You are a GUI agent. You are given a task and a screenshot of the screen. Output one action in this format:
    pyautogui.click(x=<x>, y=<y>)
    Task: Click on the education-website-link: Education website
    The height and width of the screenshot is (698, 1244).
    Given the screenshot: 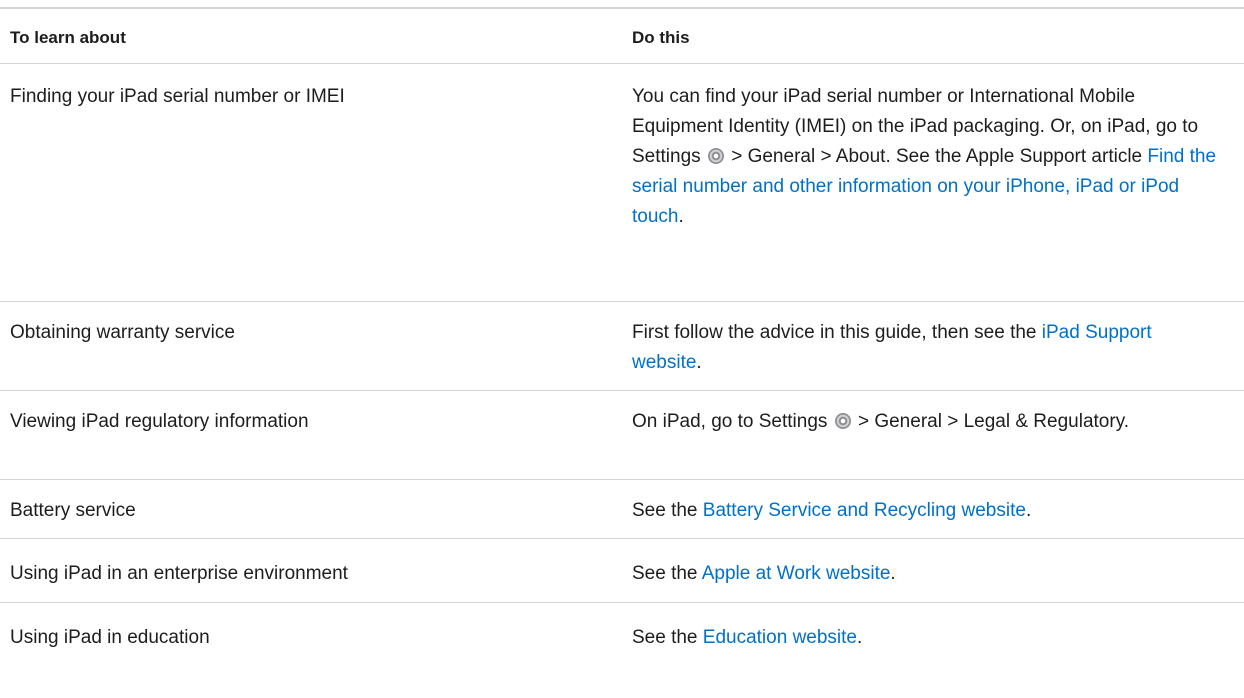 What is the action you would take?
    pyautogui.click(x=780, y=637)
    